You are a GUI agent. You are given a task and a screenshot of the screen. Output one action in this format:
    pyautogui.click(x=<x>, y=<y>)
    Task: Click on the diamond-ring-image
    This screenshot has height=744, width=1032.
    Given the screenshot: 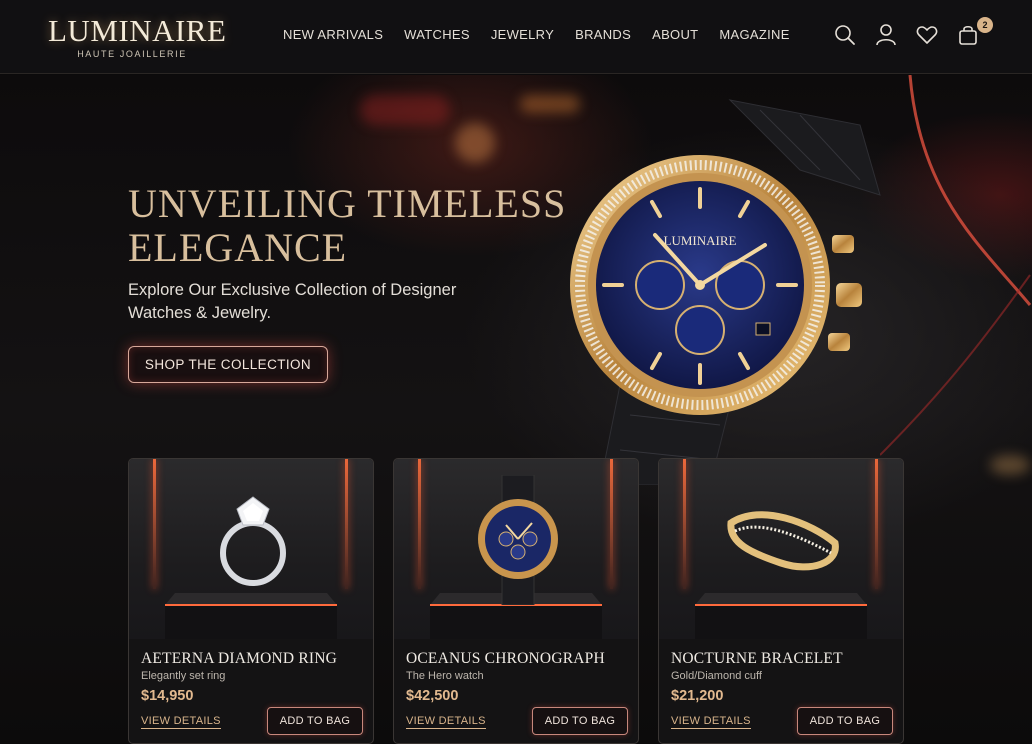 What is the action you would take?
    pyautogui.click(x=253, y=541)
    